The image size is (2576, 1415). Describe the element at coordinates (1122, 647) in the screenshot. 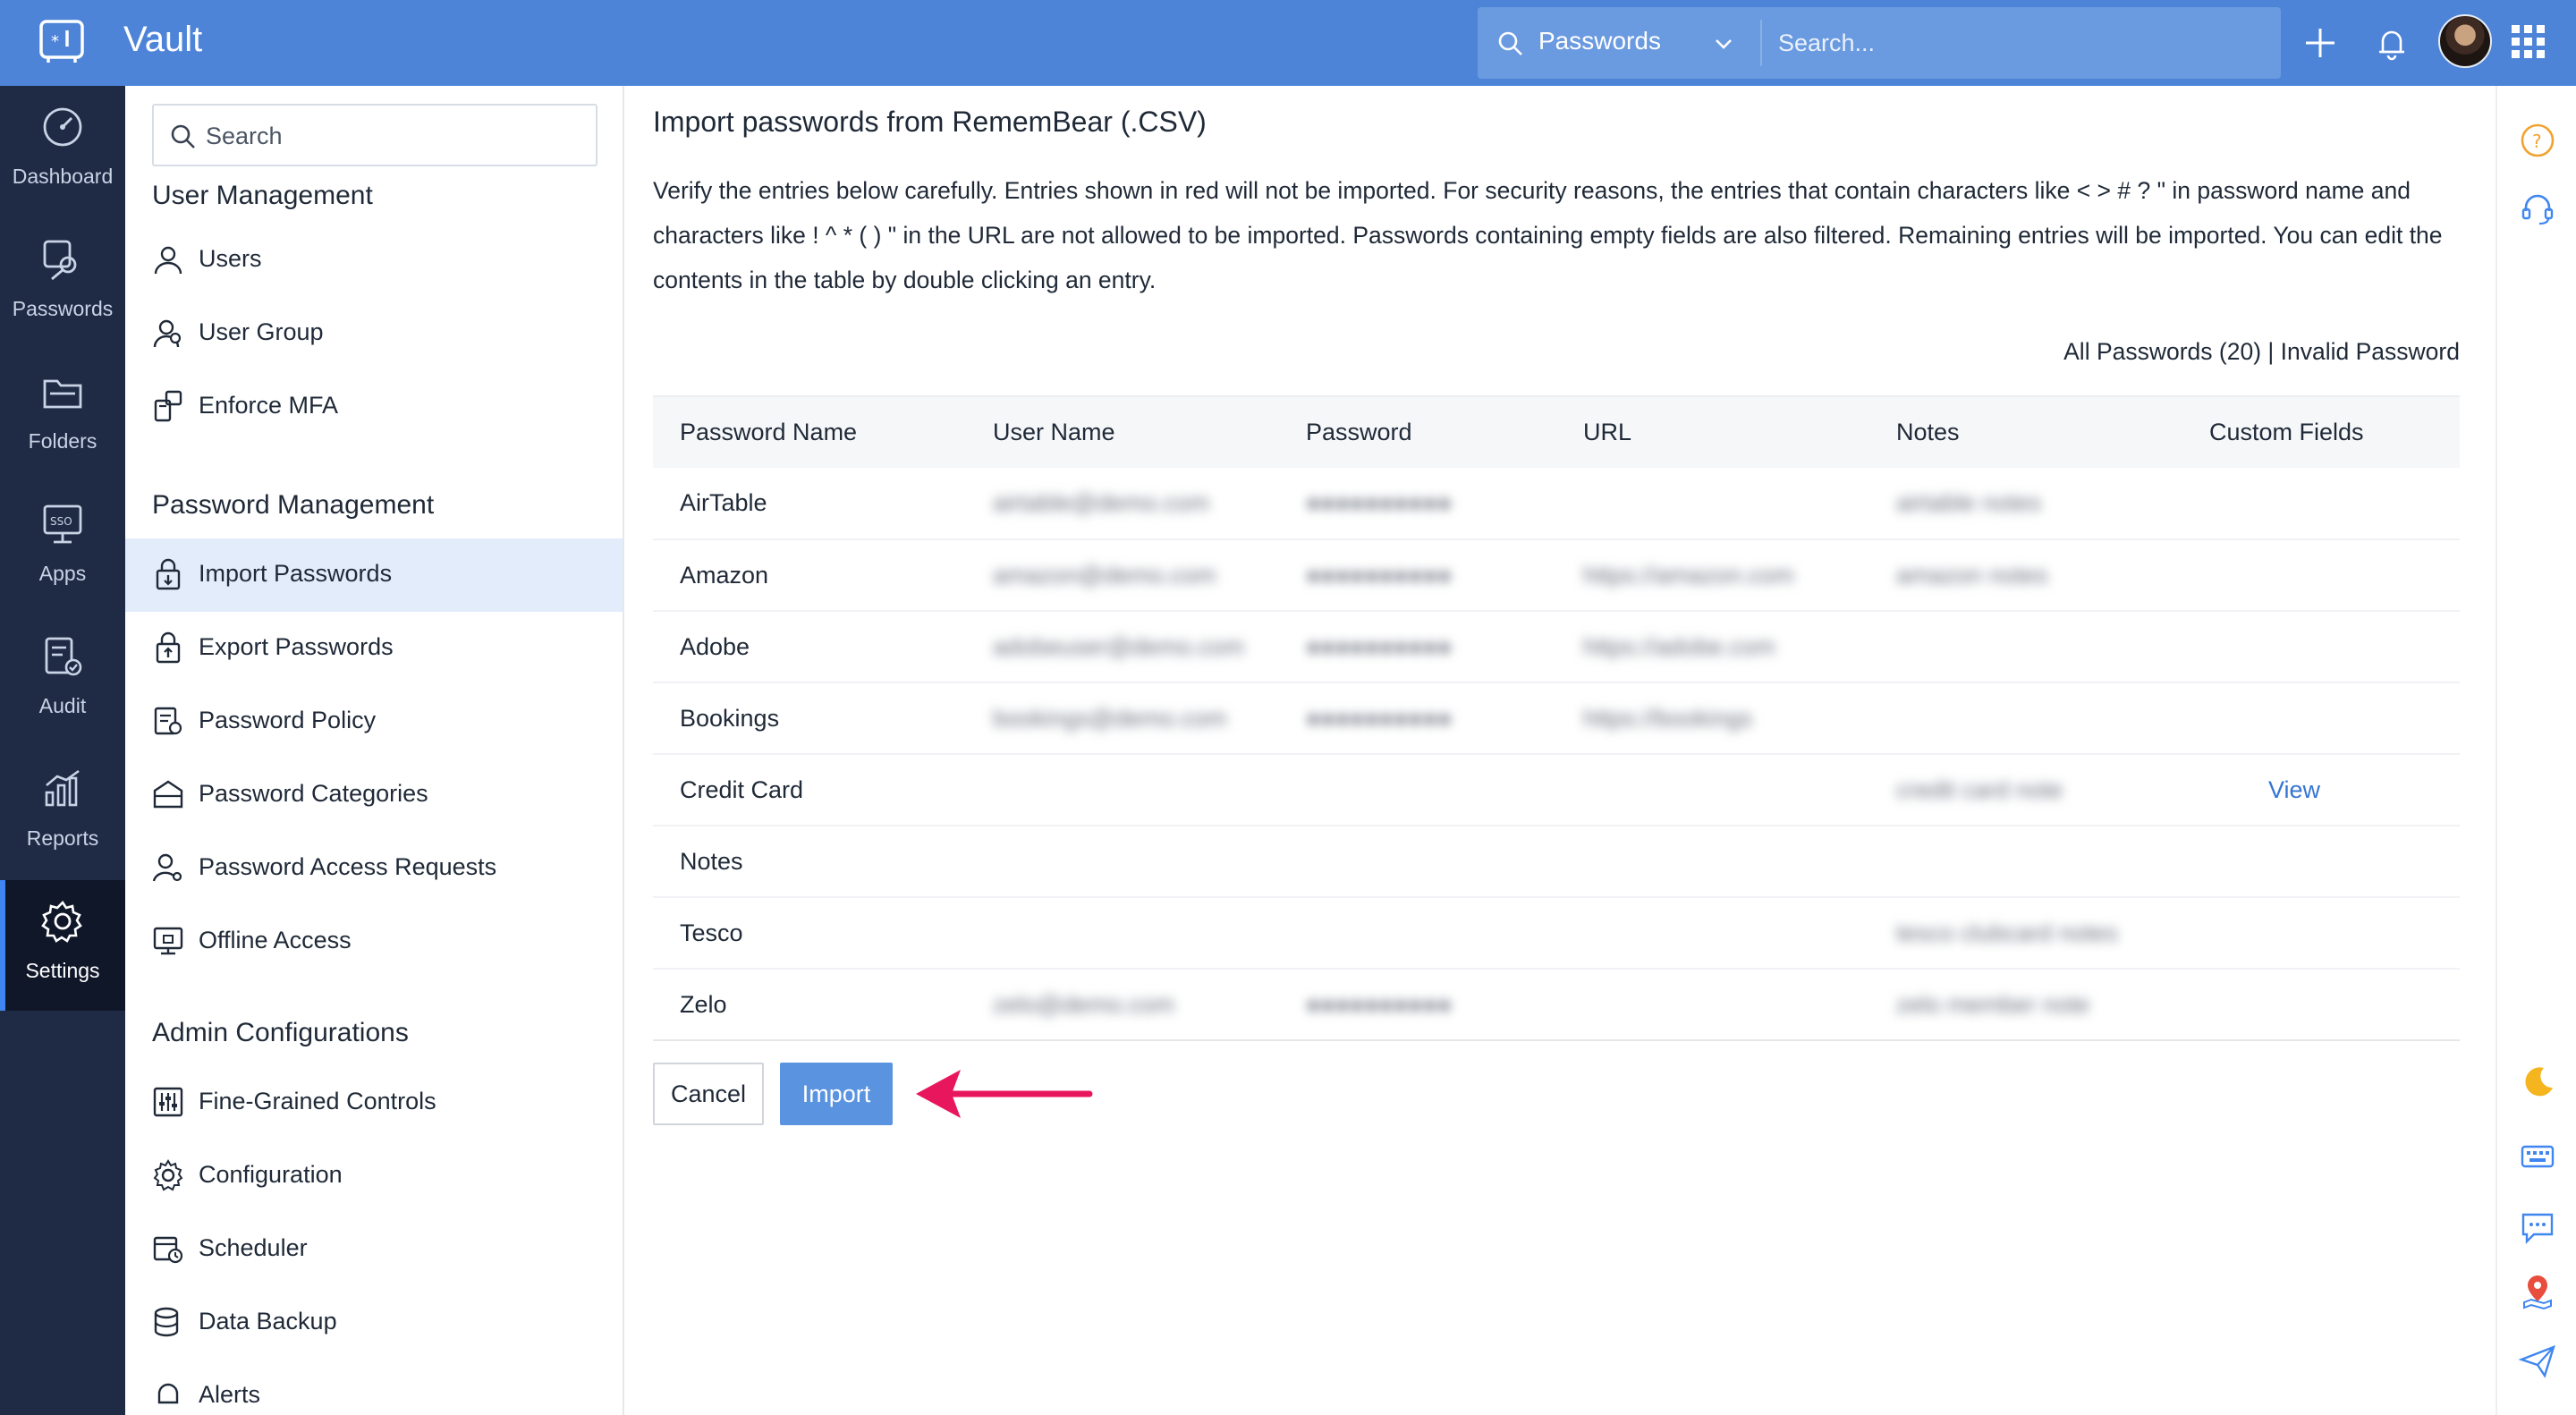

I see `row-user-name: adobeuser@demo.com` at that location.